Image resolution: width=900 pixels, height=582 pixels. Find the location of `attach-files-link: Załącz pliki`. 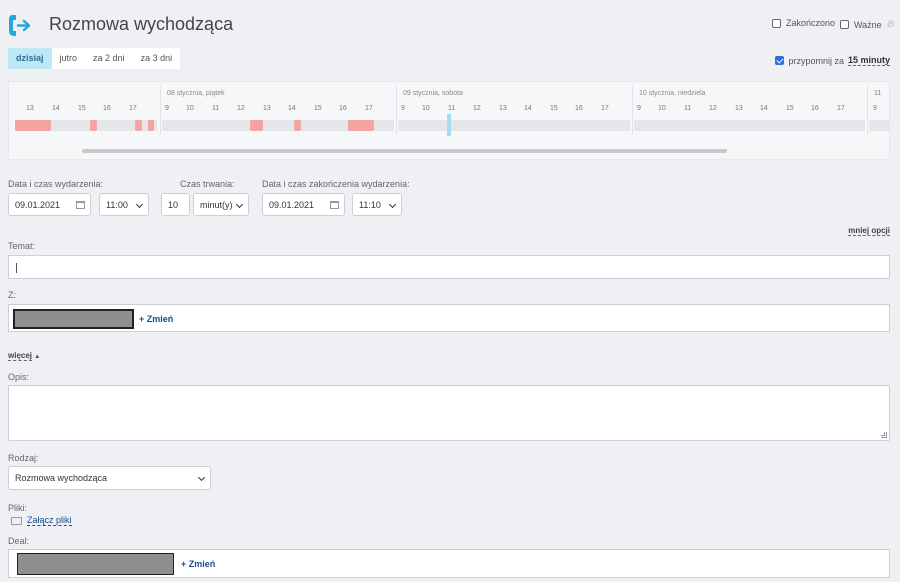

attach-files-link: Załącz pliki is located at coordinates (41, 520).